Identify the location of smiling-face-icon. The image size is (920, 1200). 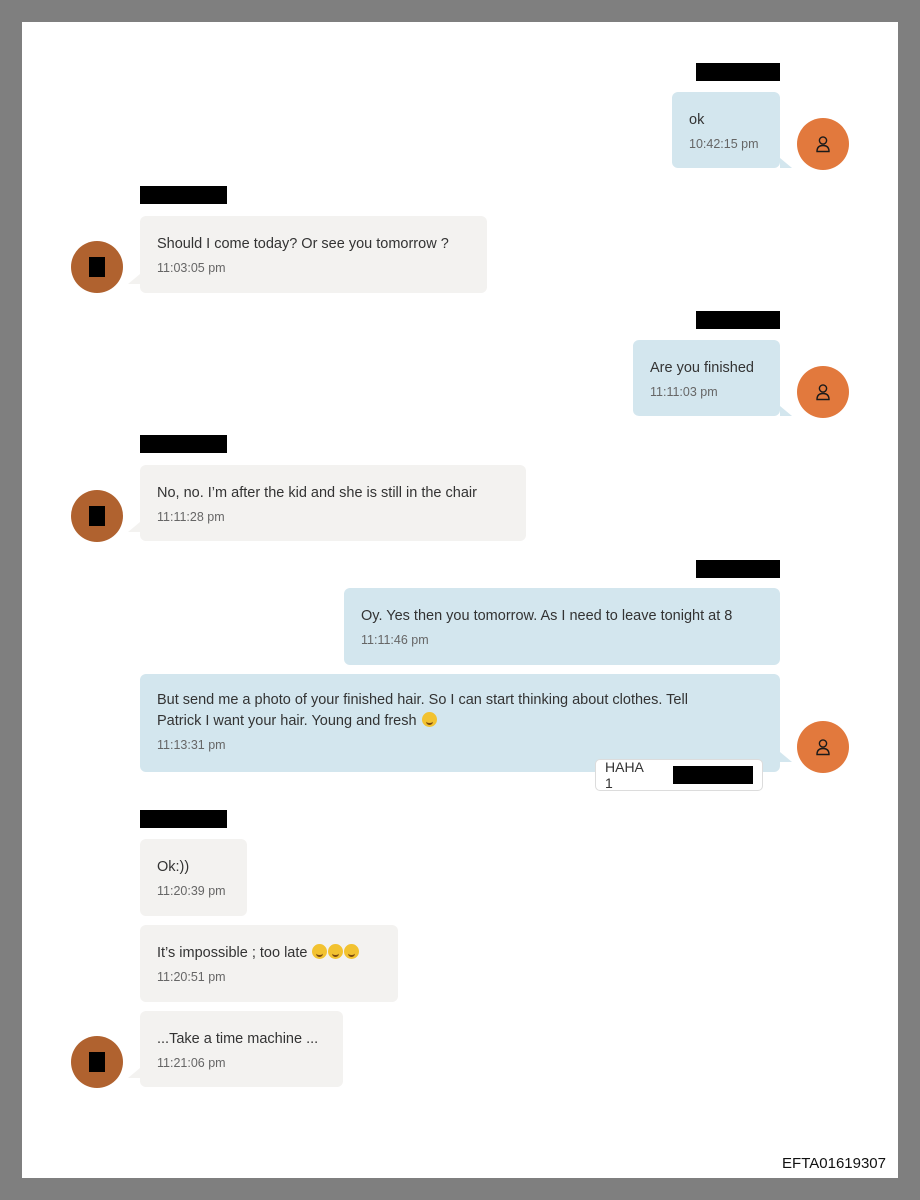
(429, 719).